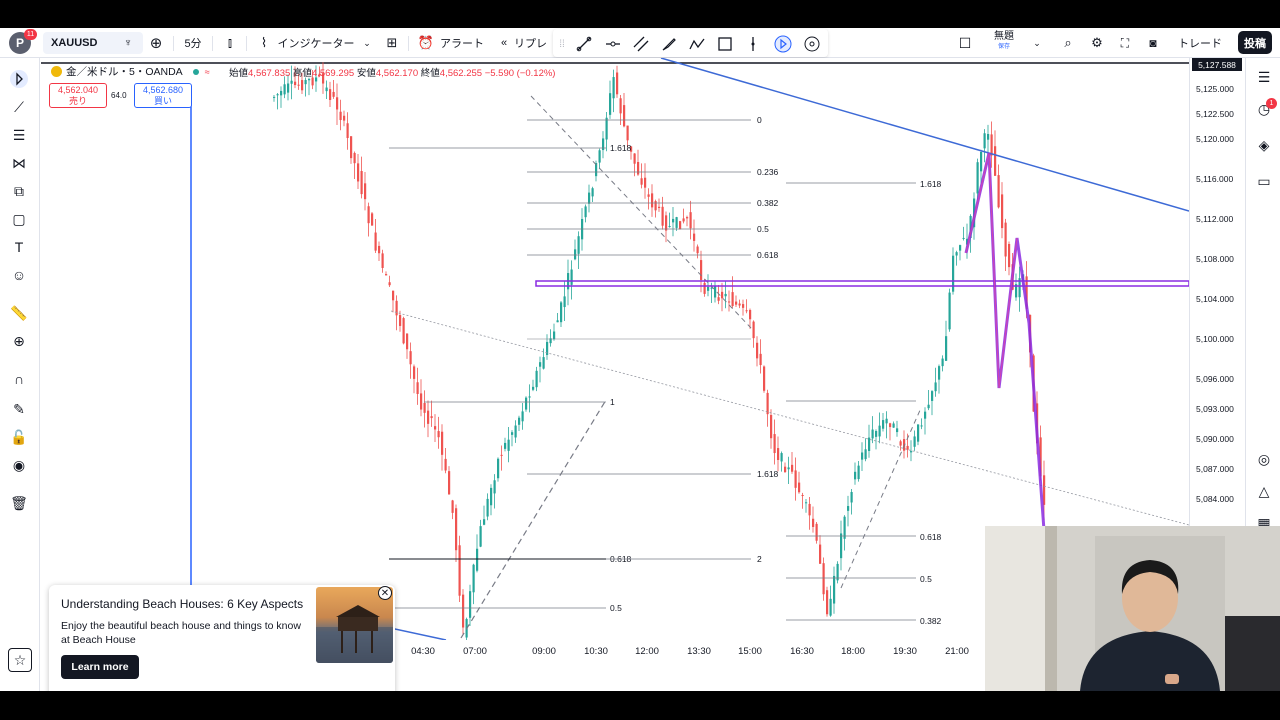 This screenshot has height=720, width=1280. I want to click on layout-chevron-icon: ⌄, so click(1037, 43).